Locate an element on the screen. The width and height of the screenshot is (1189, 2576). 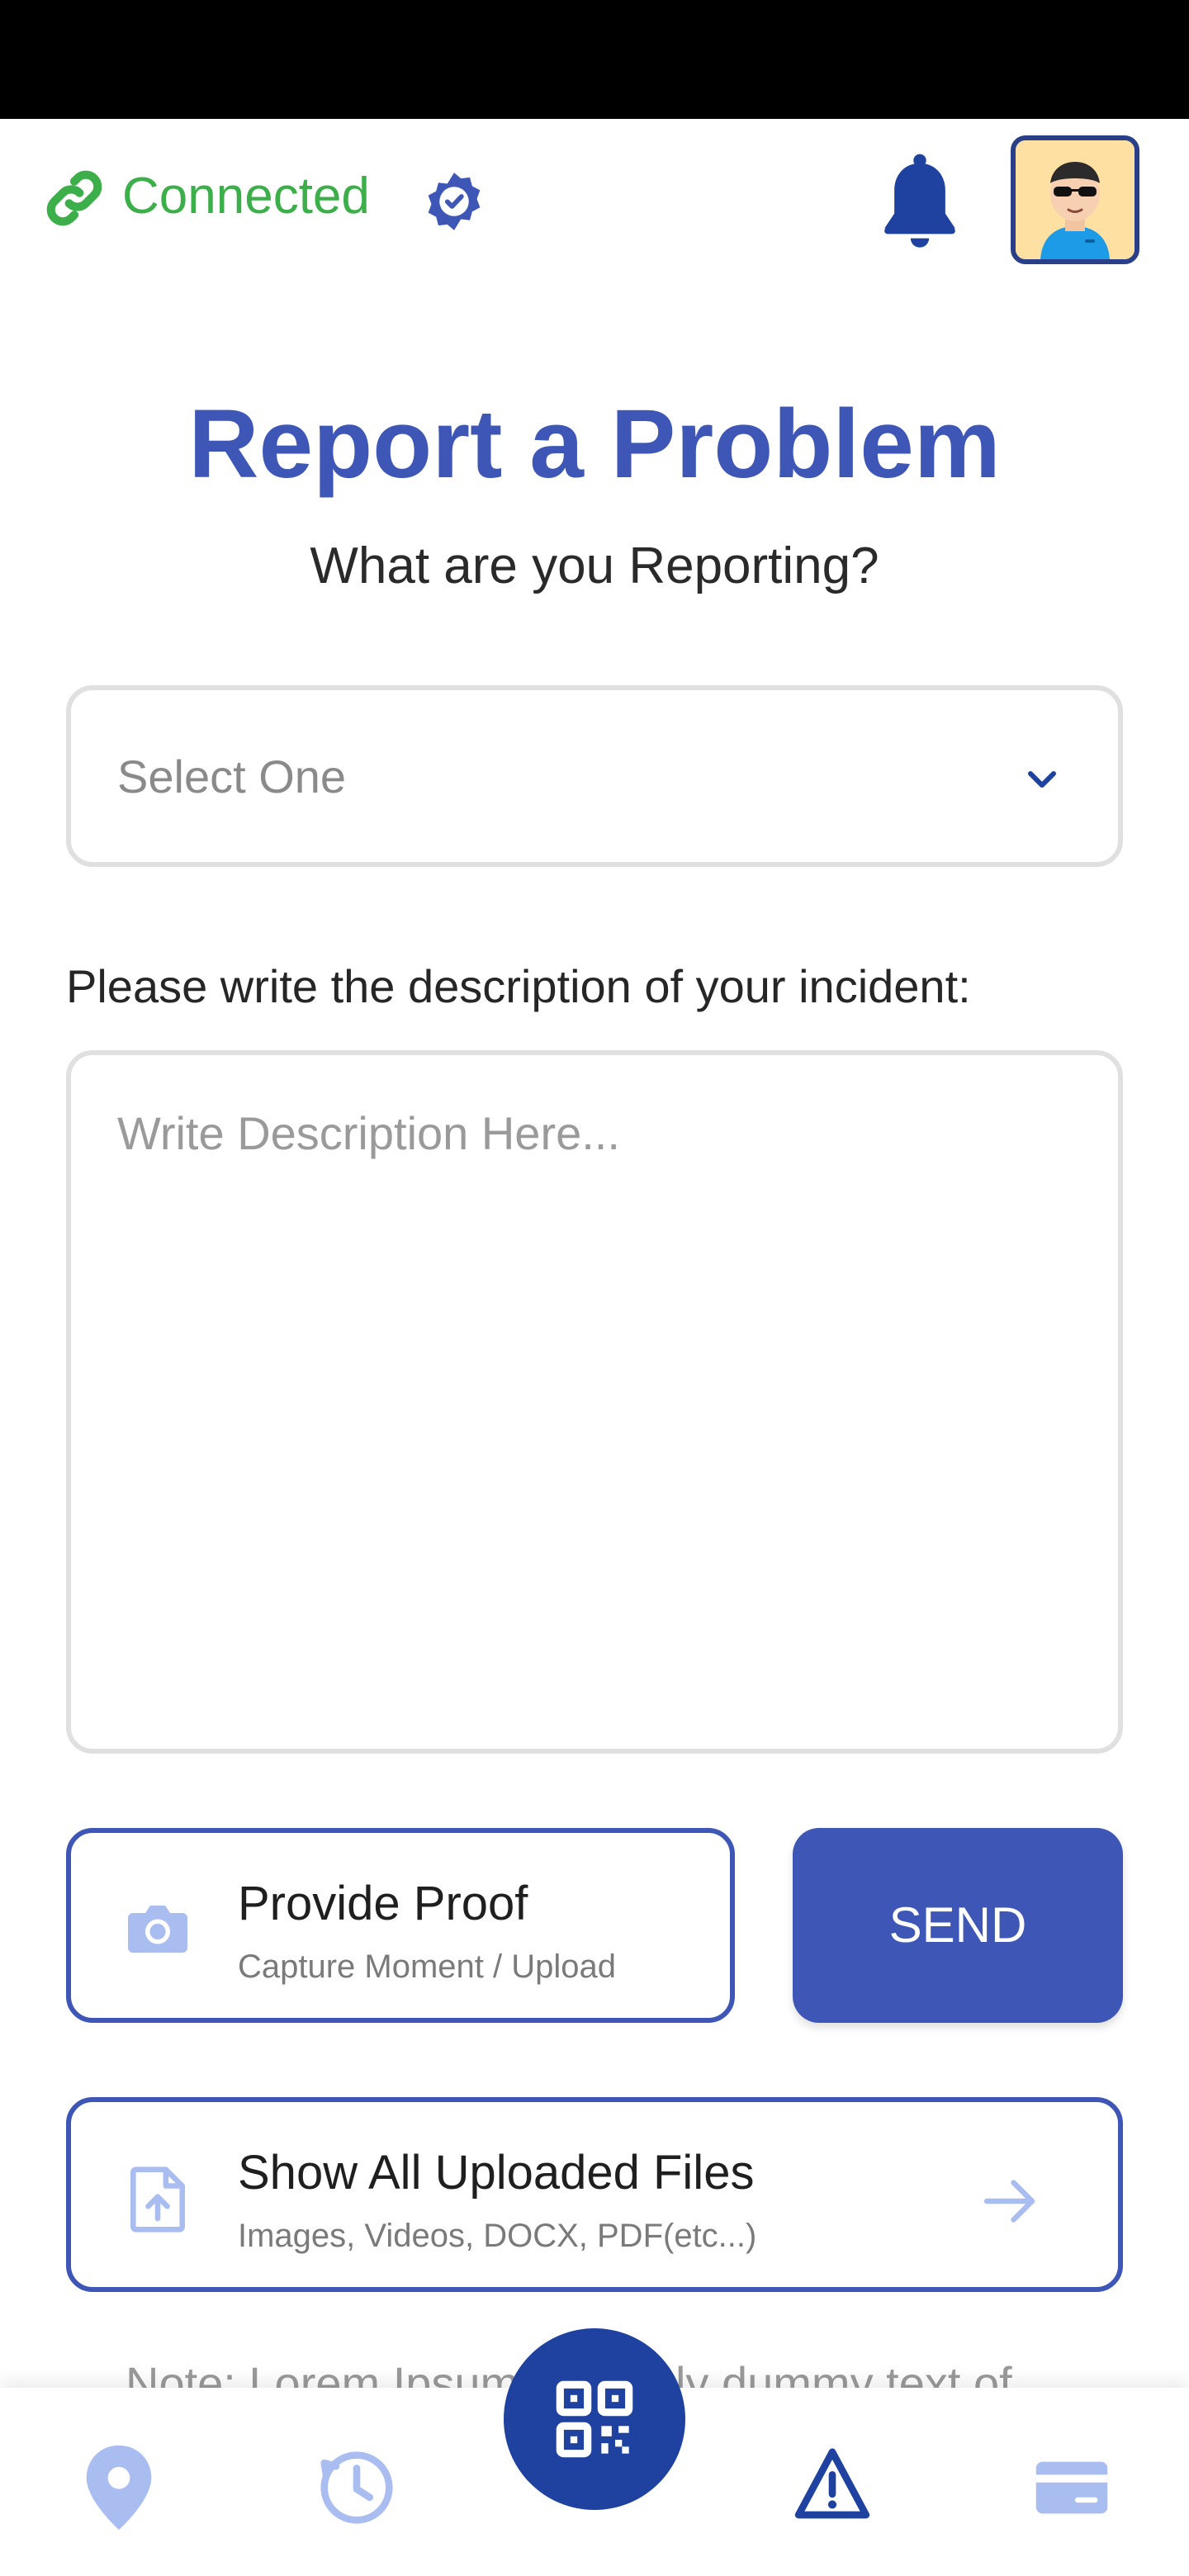
user-avatar is located at coordinates (1075, 199).